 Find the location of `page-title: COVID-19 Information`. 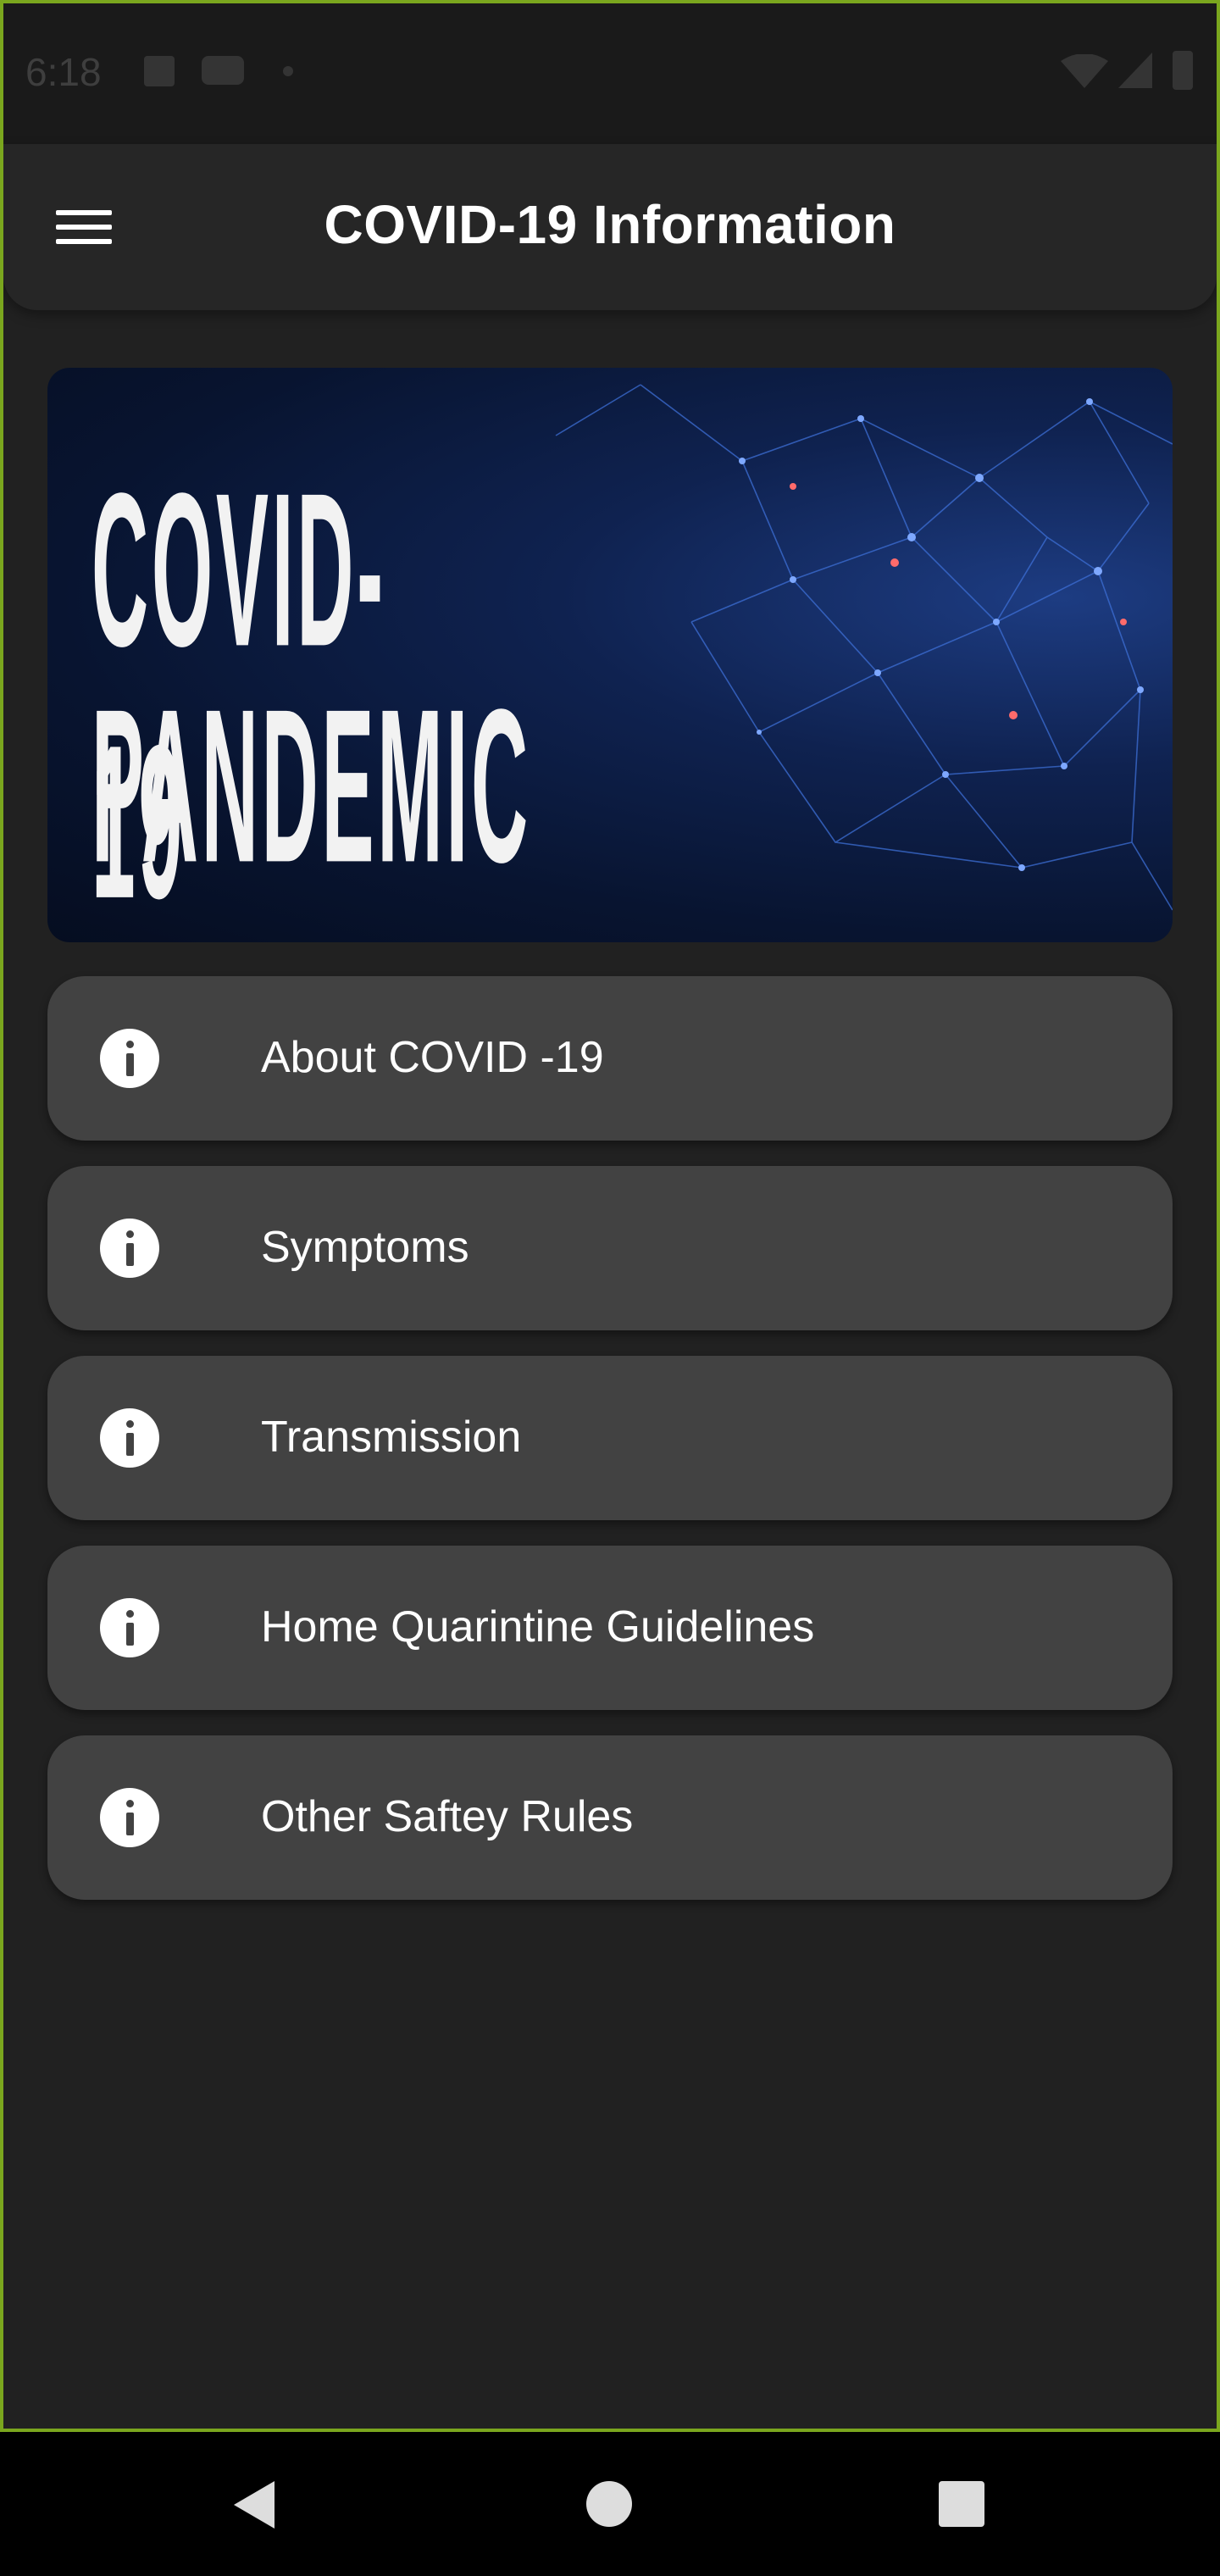

page-title: COVID-19 Information is located at coordinates (610, 224).